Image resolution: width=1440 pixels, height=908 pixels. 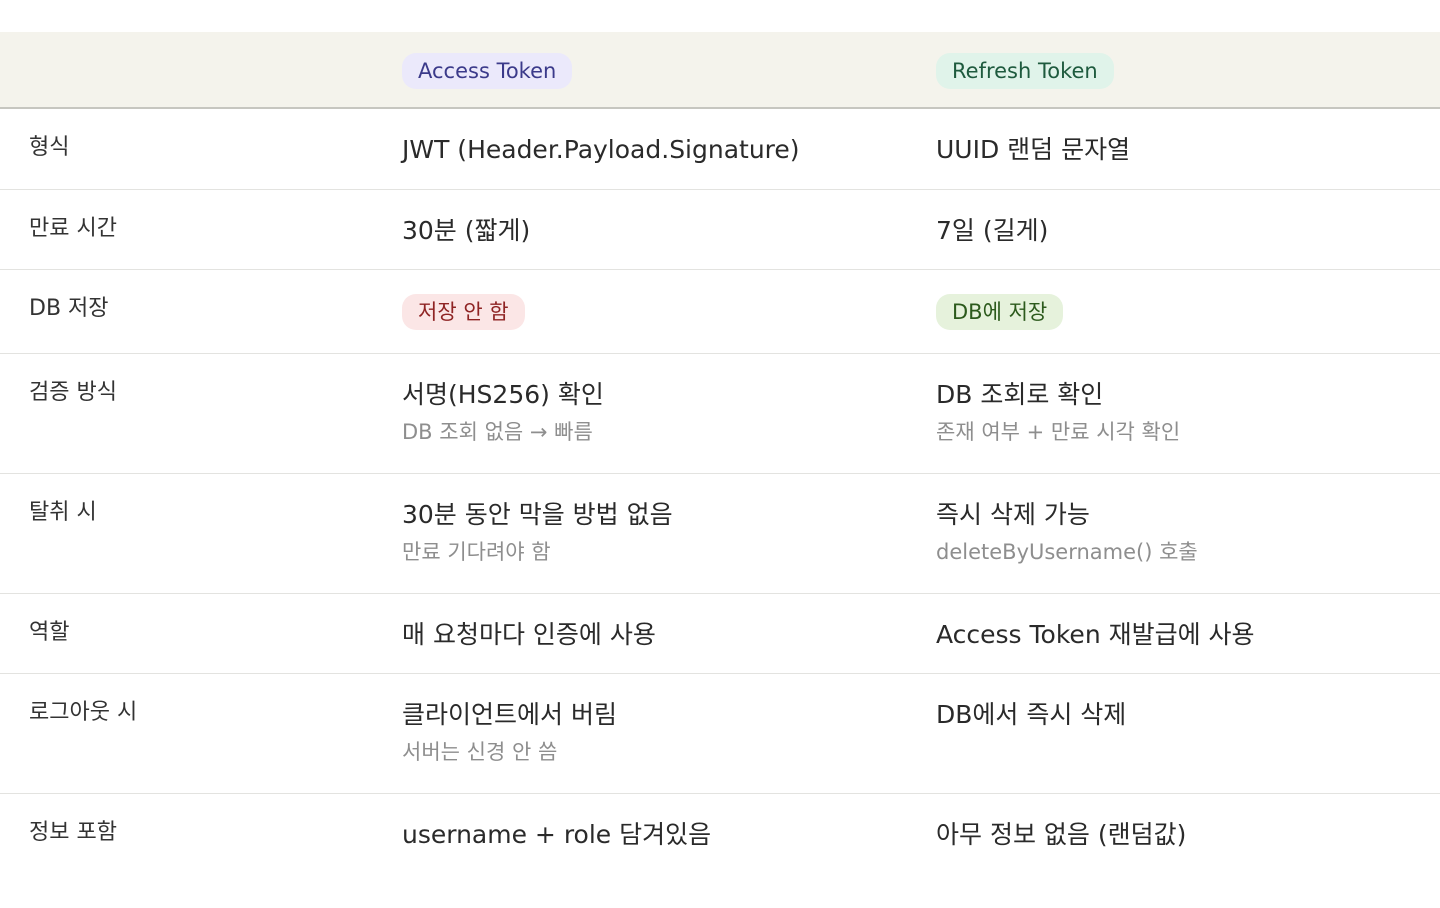 What do you see at coordinates (49, 147) in the screenshot?
I see `row-label: 형식` at bounding box center [49, 147].